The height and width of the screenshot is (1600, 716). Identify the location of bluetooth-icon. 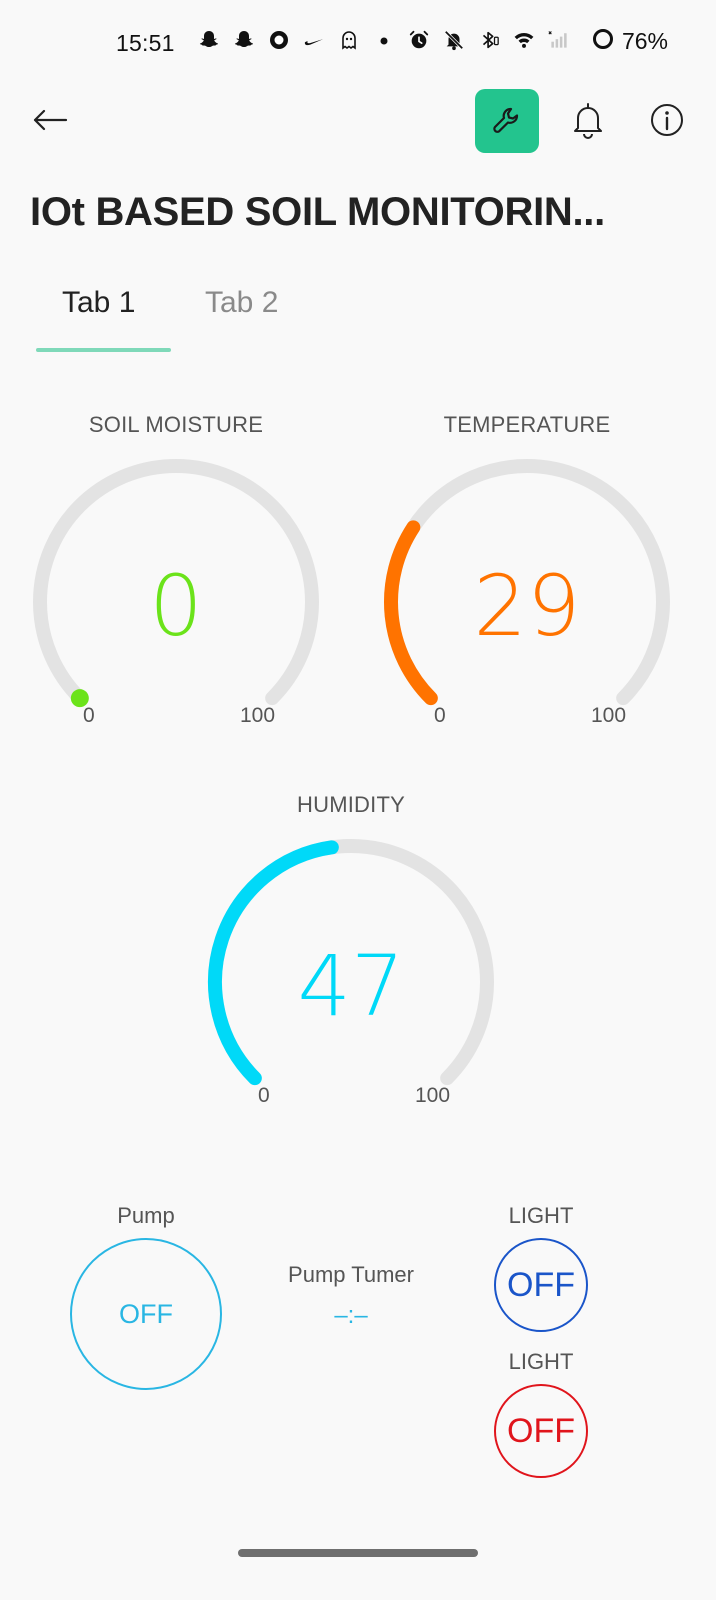
(489, 40).